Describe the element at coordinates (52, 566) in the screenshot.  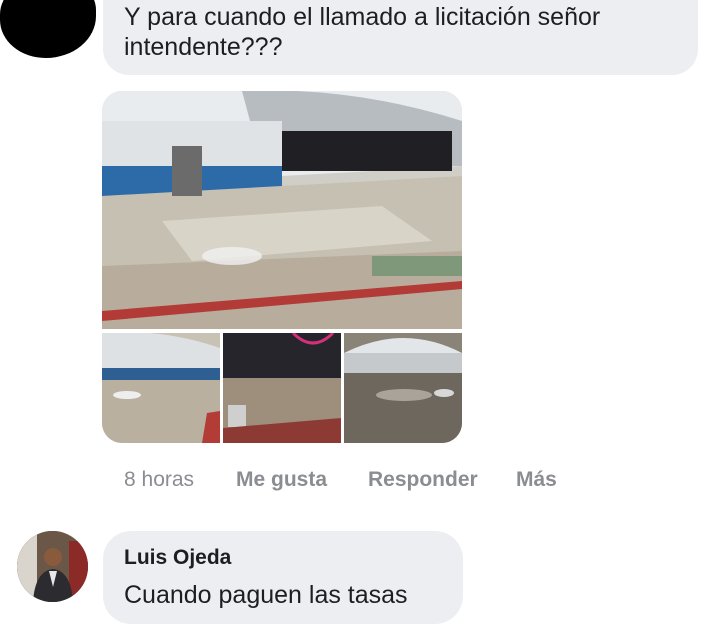
I see `avatar` at that location.